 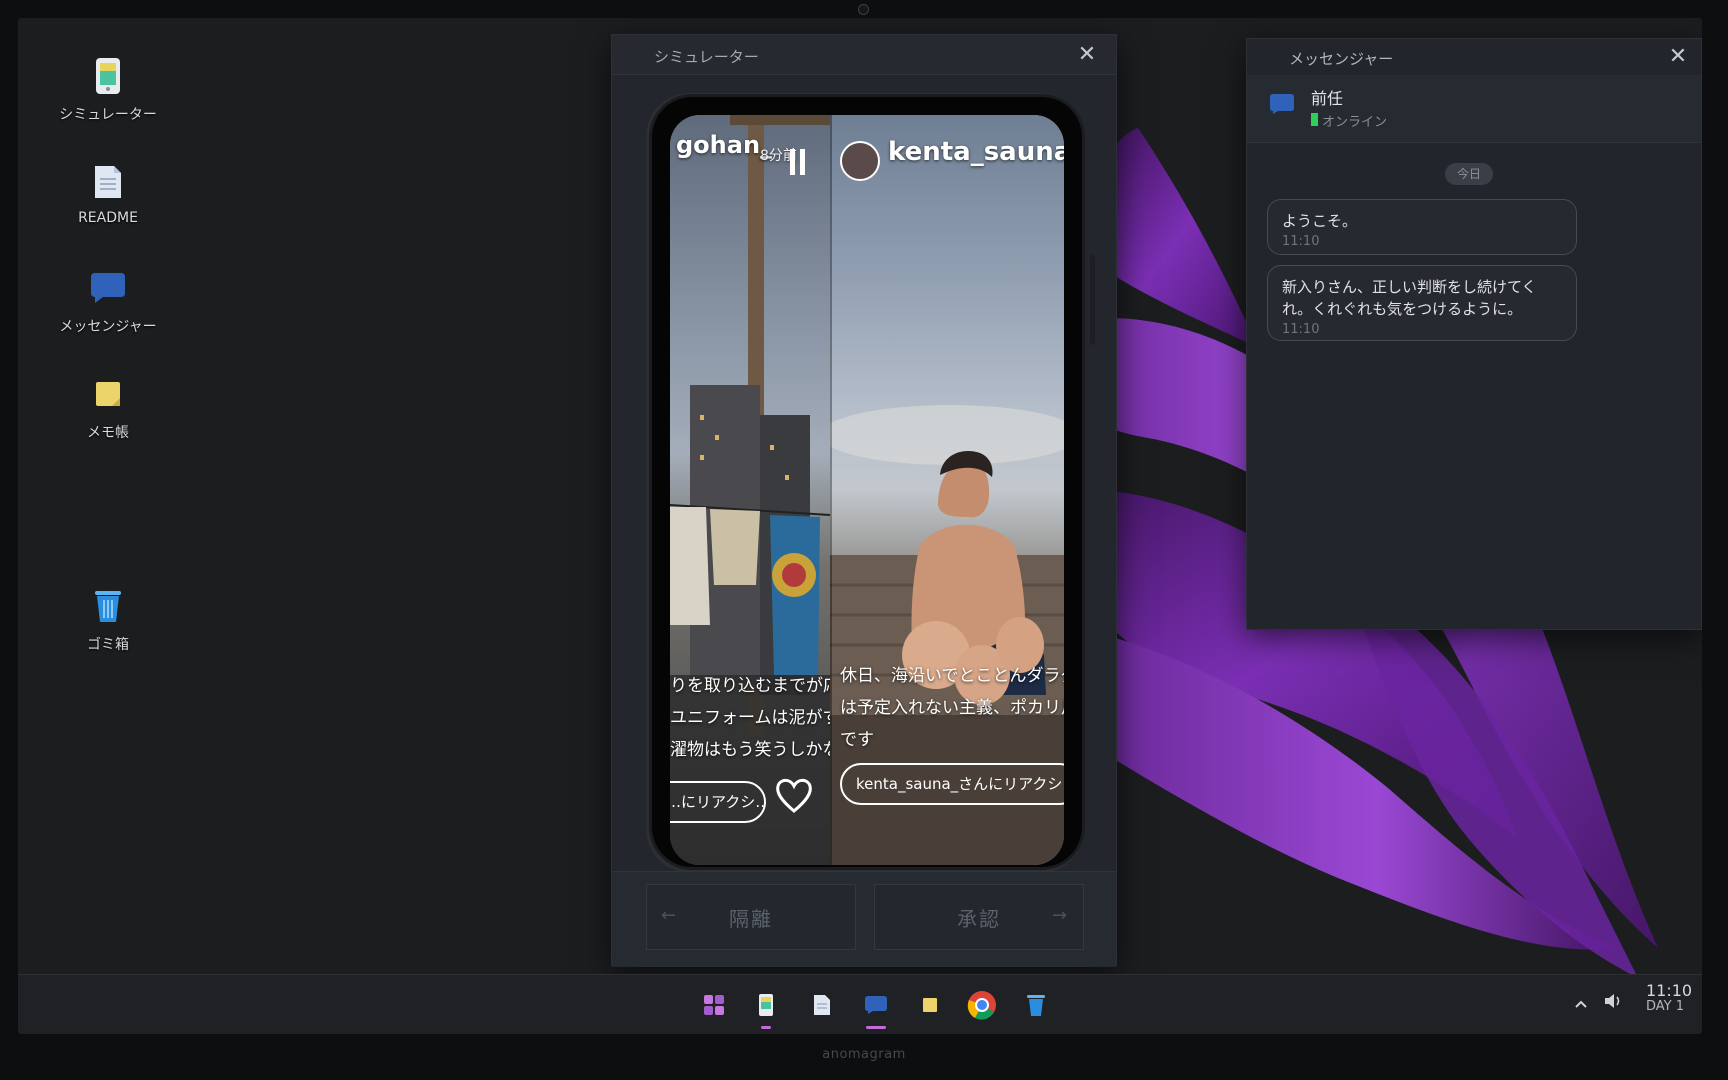 I want to click on status-indicator, so click(x=1314, y=119).